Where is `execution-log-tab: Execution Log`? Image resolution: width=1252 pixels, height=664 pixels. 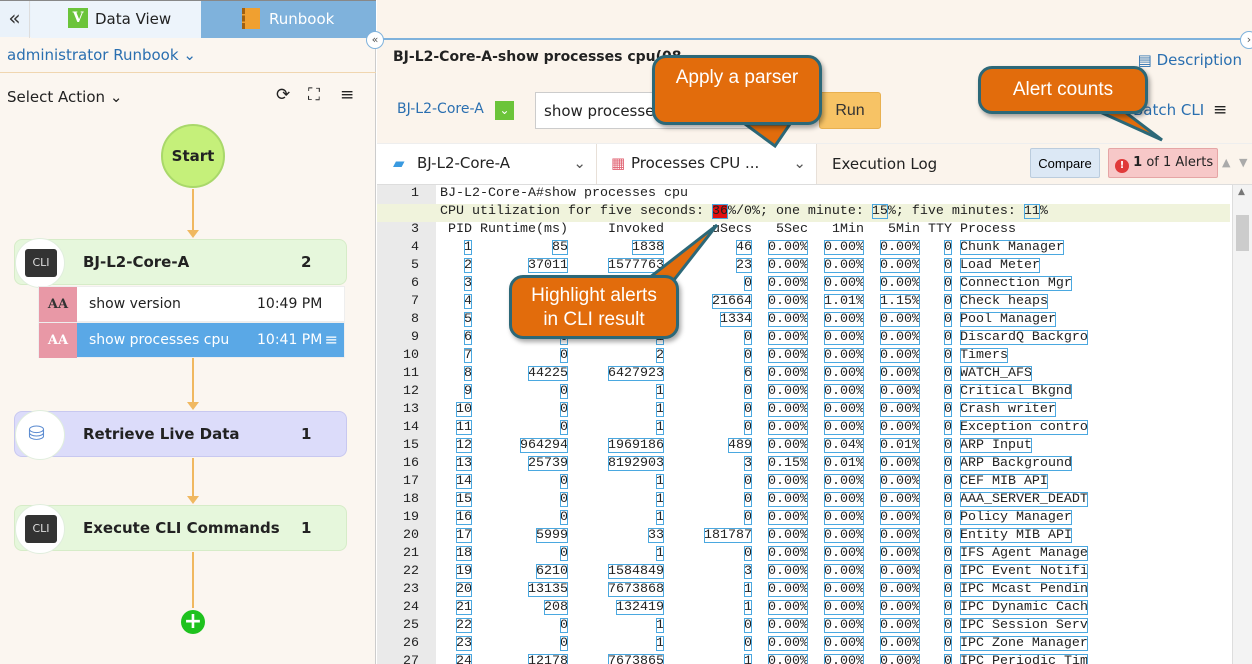
execution-log-tab: Execution Log is located at coordinates (884, 164).